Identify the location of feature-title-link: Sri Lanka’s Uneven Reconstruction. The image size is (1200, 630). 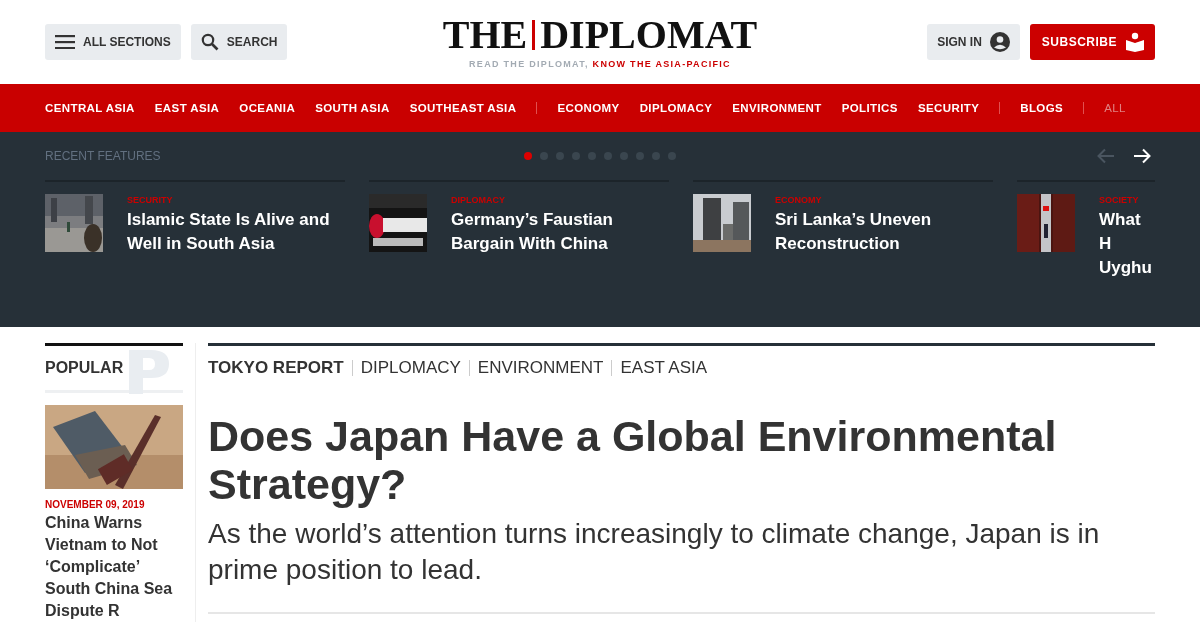
(884, 232).